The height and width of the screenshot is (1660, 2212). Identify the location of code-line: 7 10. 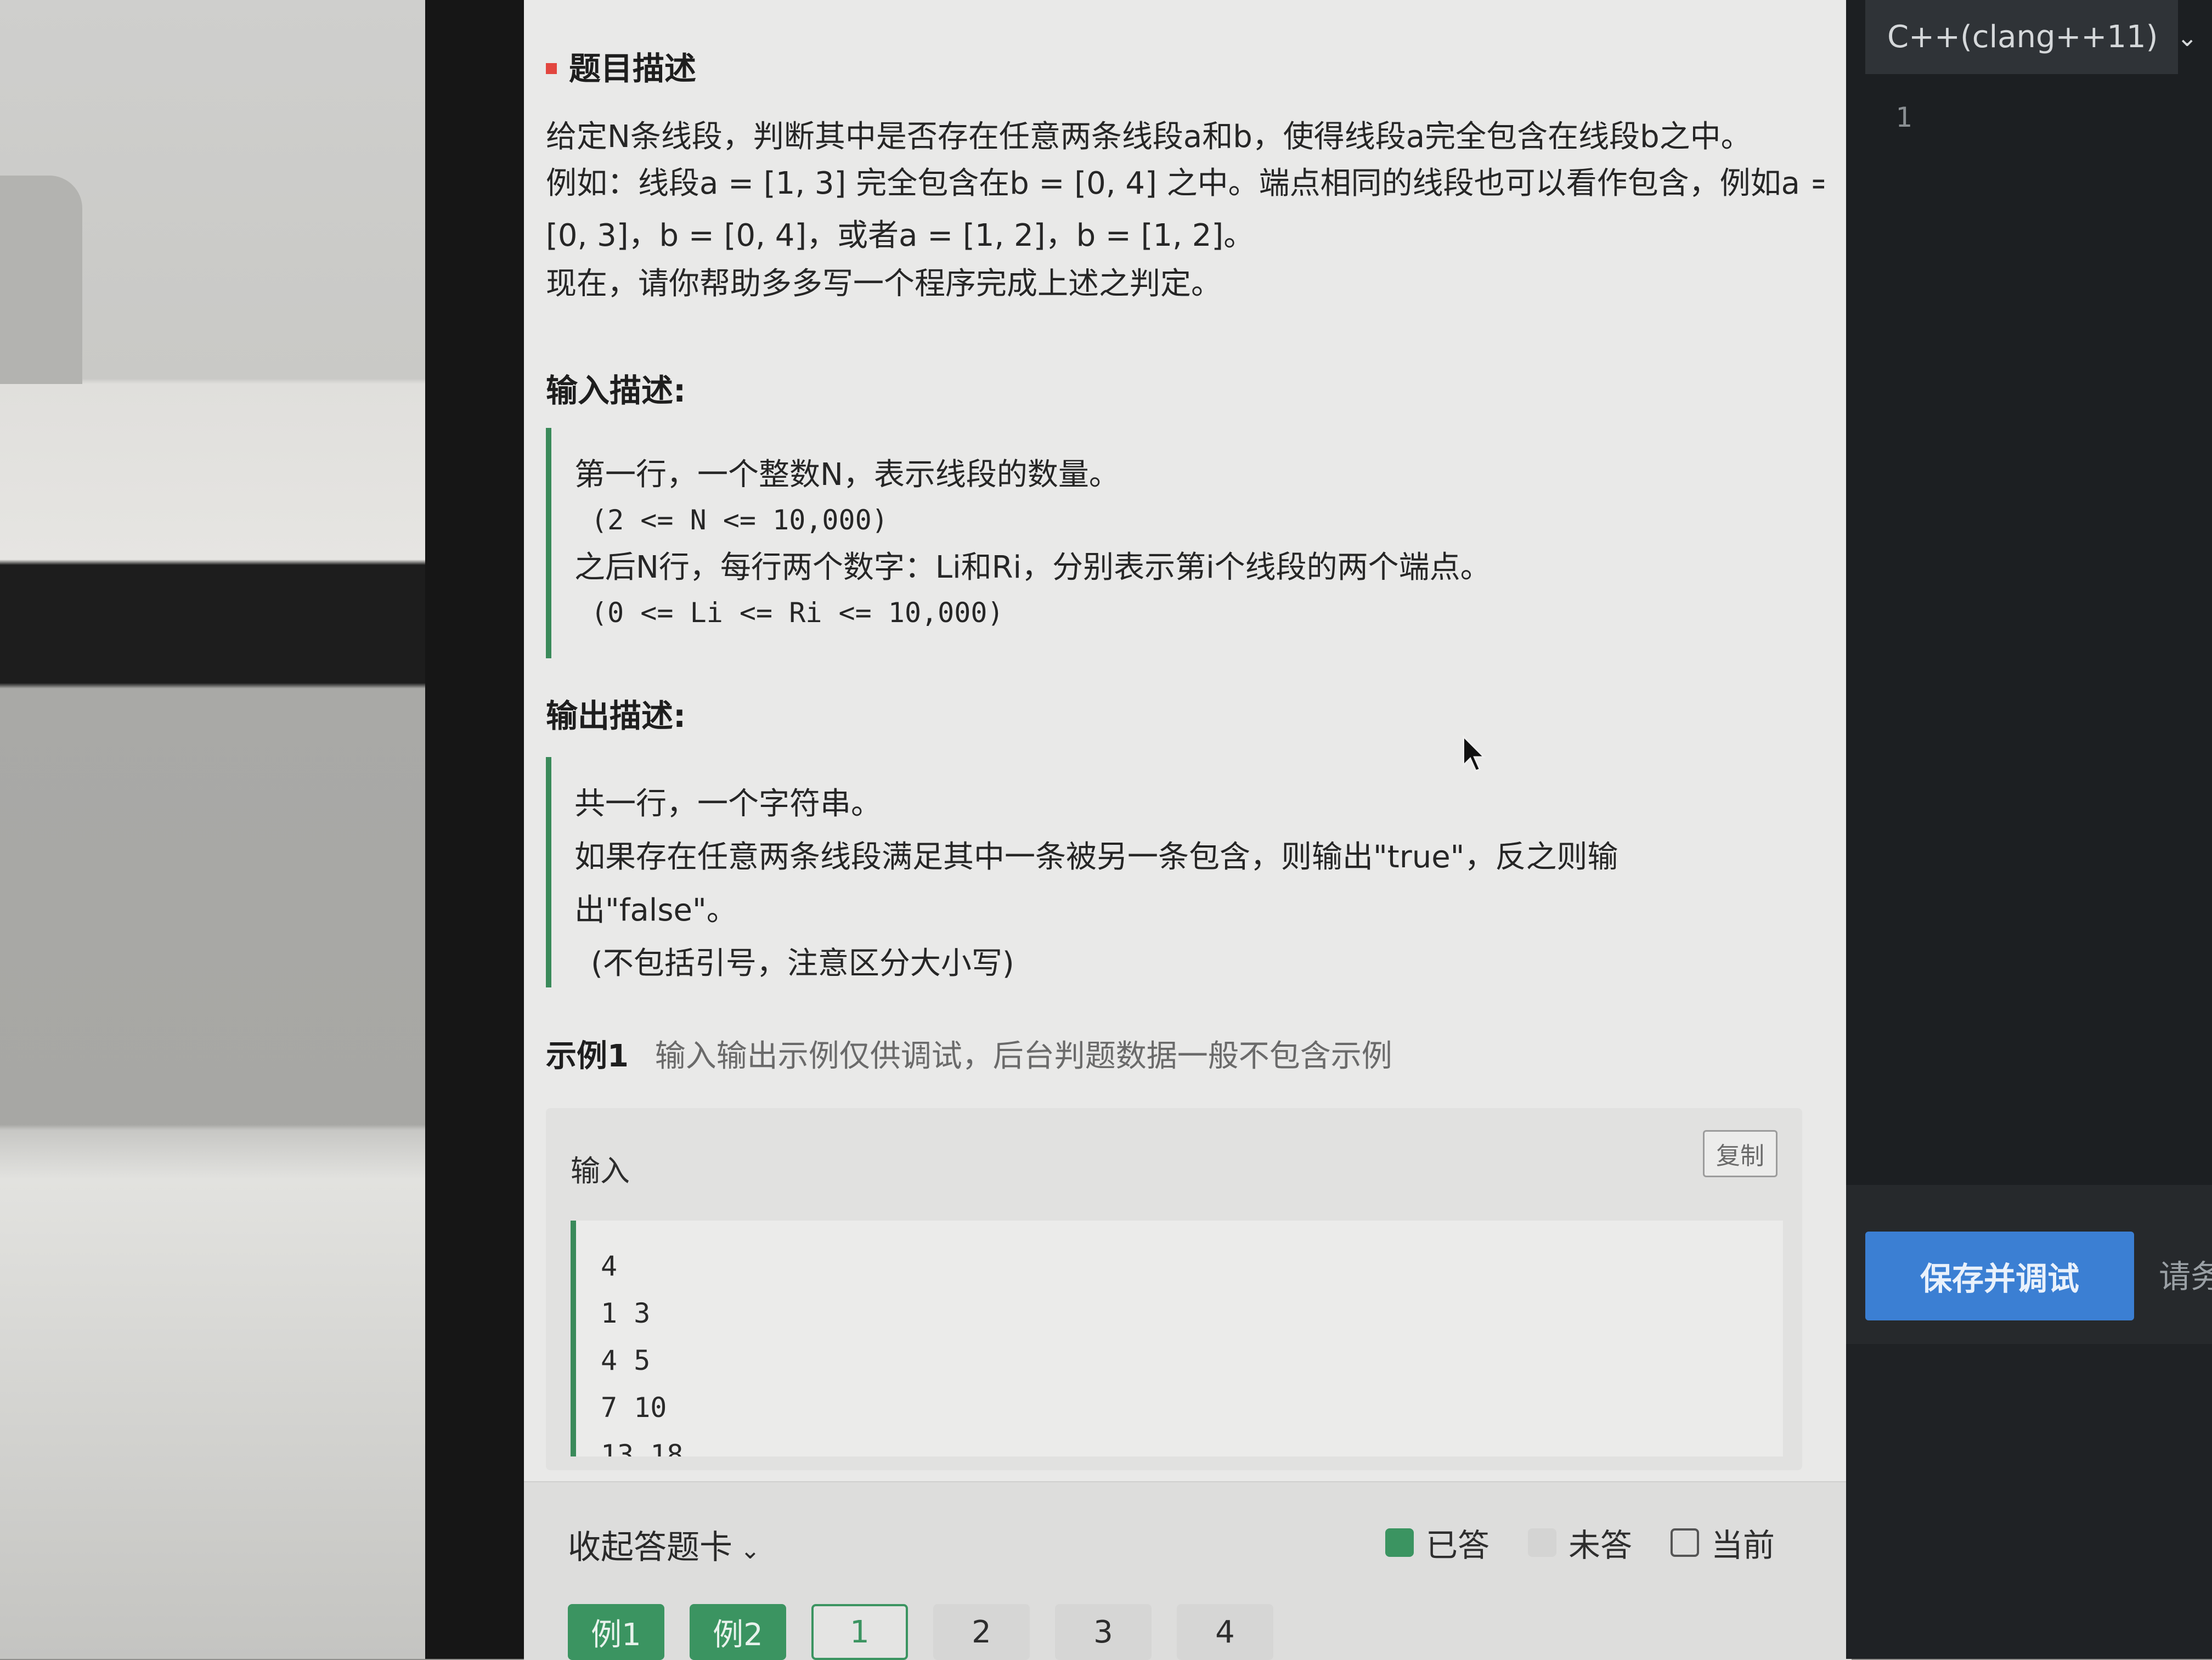
(634, 1408).